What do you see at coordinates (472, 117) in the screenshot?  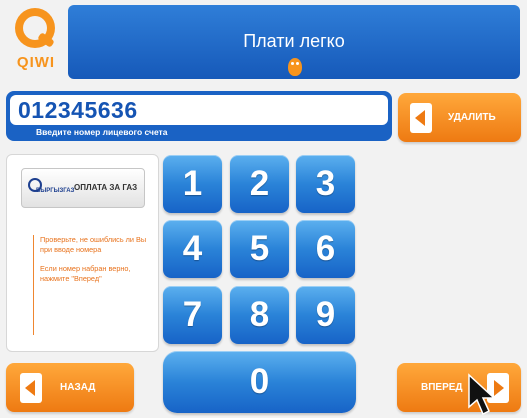 I see `delete-button-label: УДАЛИТЬ` at bounding box center [472, 117].